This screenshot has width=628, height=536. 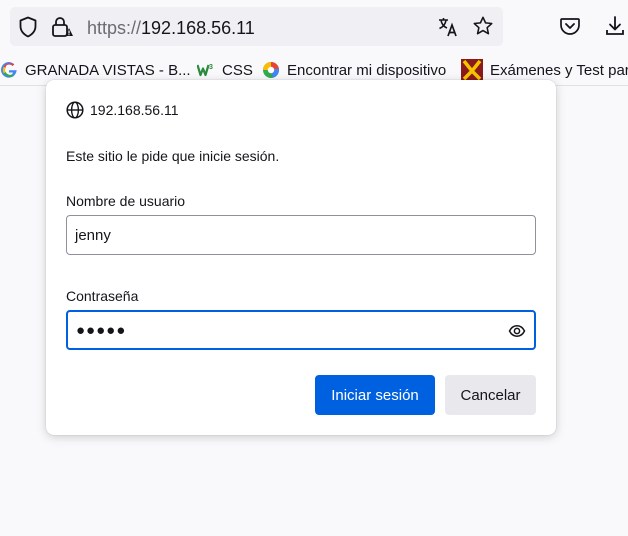 I want to click on globe-icon, so click(x=75, y=110).